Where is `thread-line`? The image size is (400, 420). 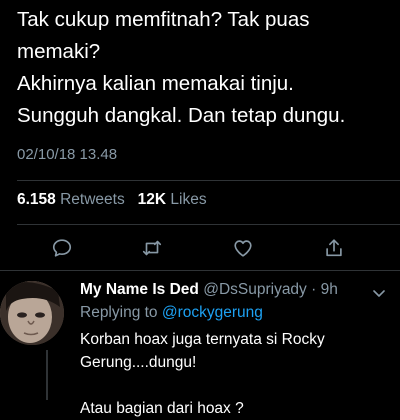 thread-line is located at coordinates (47, 375).